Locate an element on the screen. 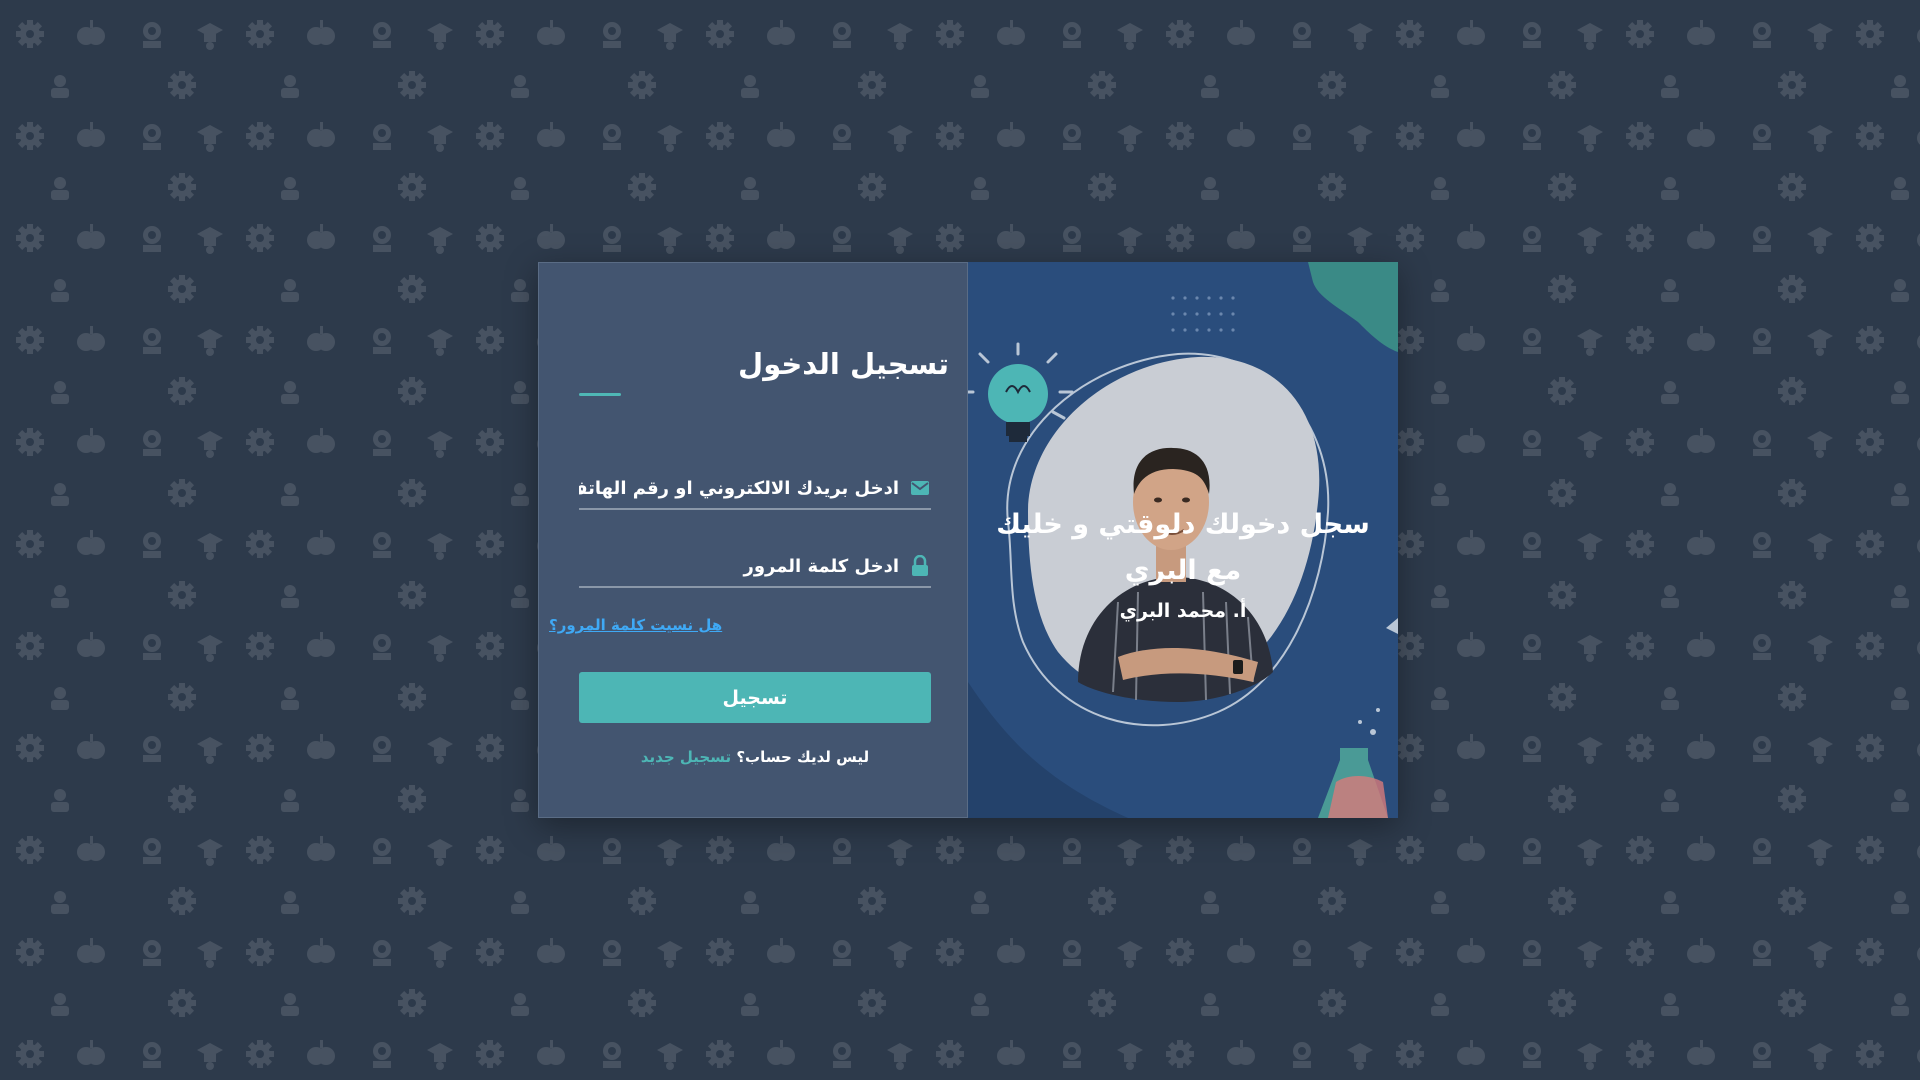  email-field is located at coordinates (755, 489).